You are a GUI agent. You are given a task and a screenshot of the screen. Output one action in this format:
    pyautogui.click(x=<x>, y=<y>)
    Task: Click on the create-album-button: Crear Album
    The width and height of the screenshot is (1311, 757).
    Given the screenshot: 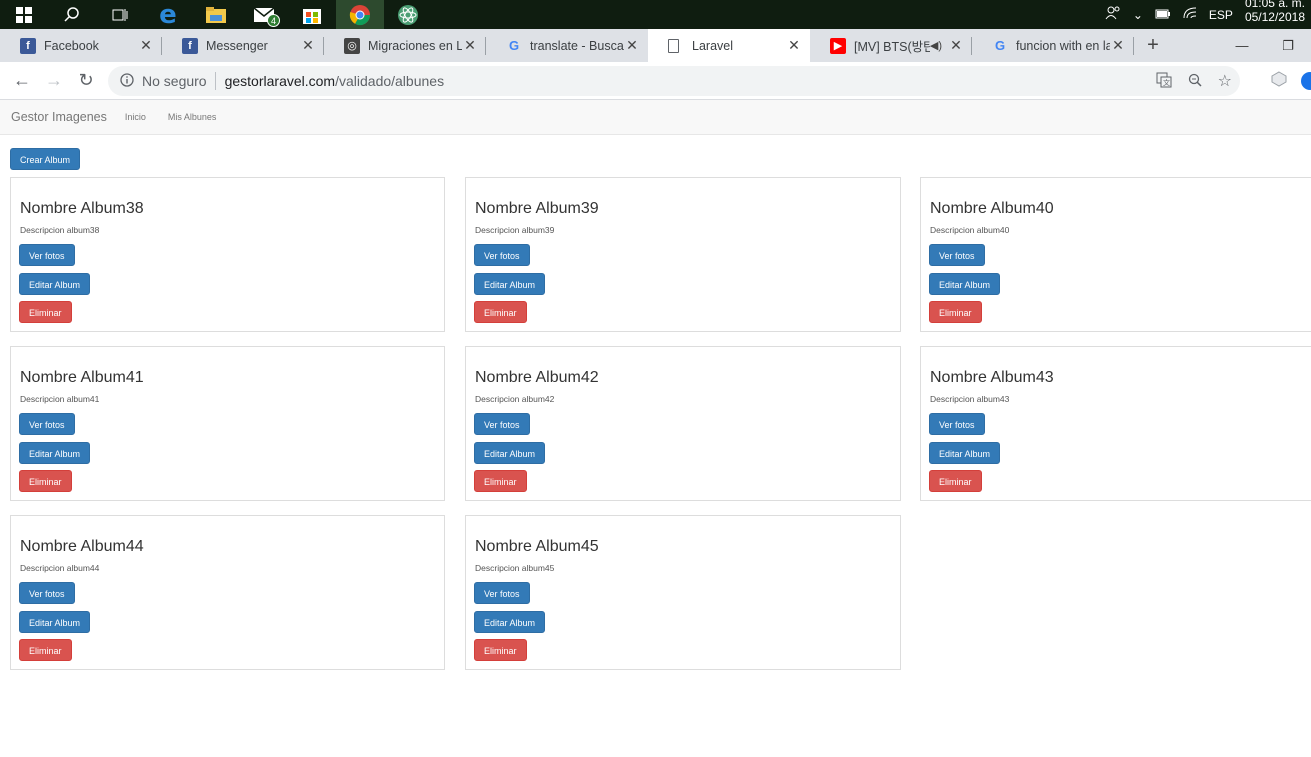 What is the action you would take?
    pyautogui.click(x=45, y=159)
    